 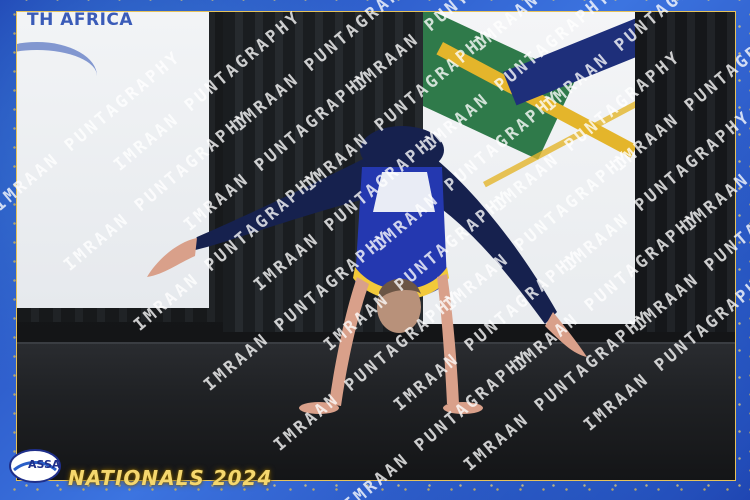 What do you see at coordinates (404, 192) in the screenshot?
I see `gymnast-torso-panel` at bounding box center [404, 192].